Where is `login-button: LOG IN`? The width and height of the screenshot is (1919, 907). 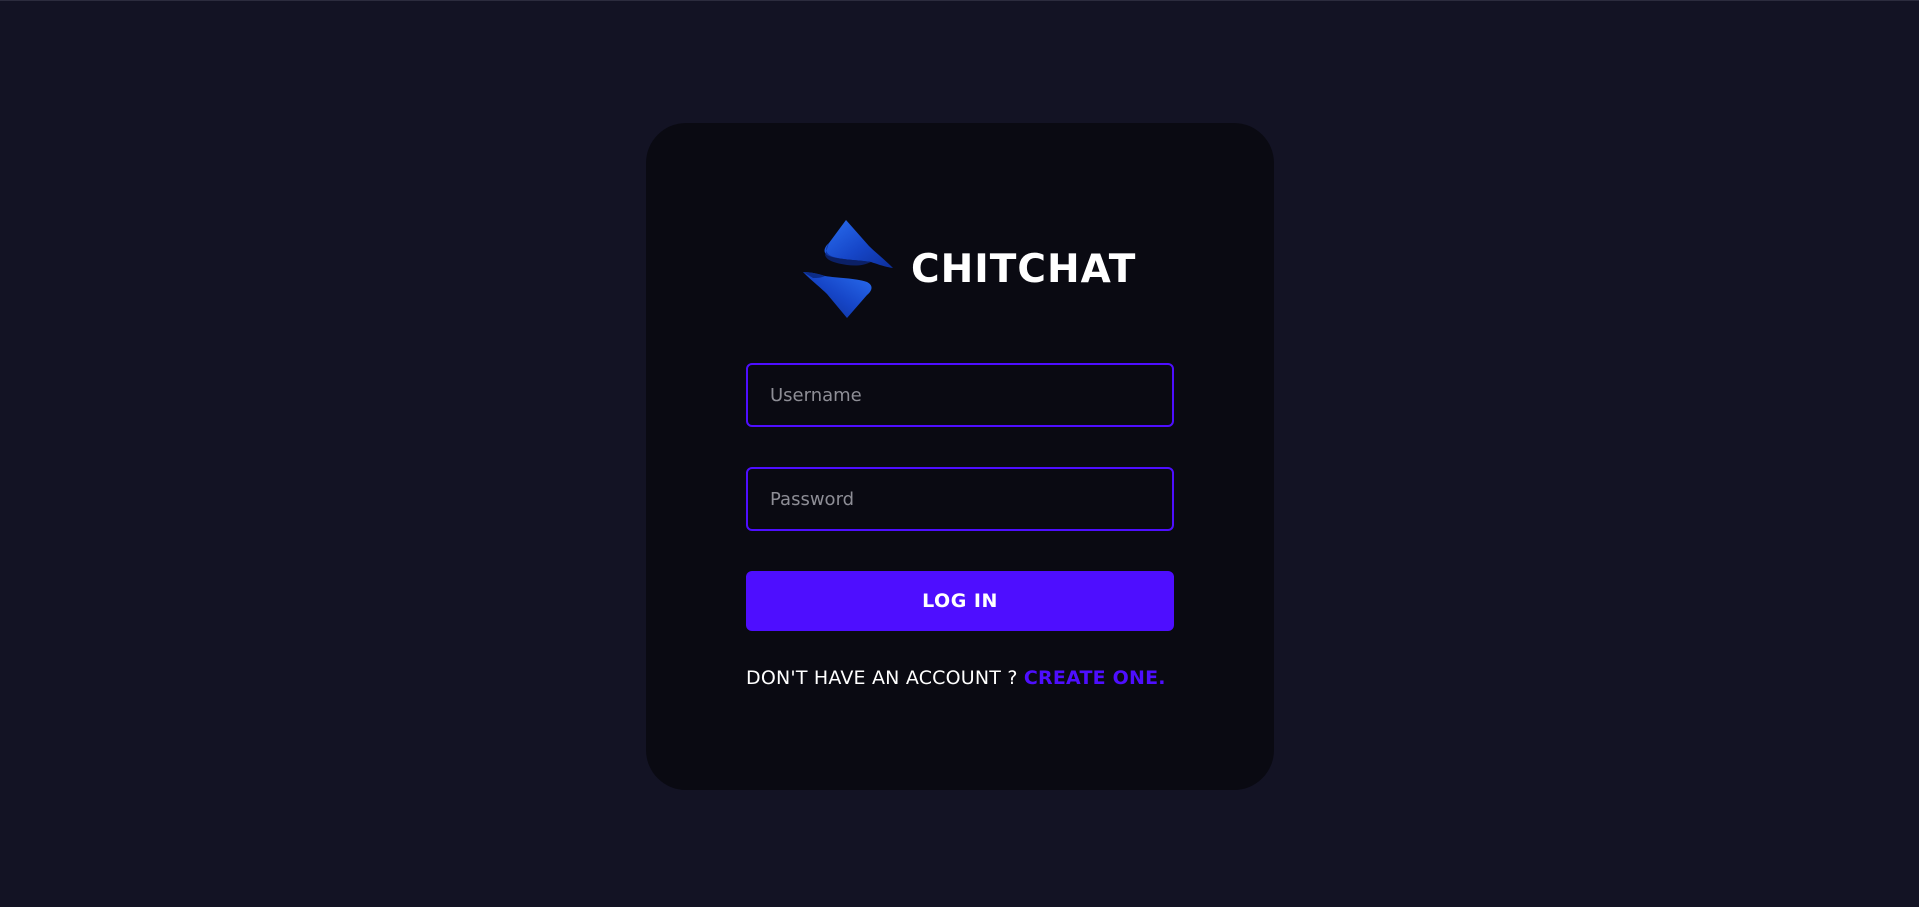
login-button: LOG IN is located at coordinates (960, 601).